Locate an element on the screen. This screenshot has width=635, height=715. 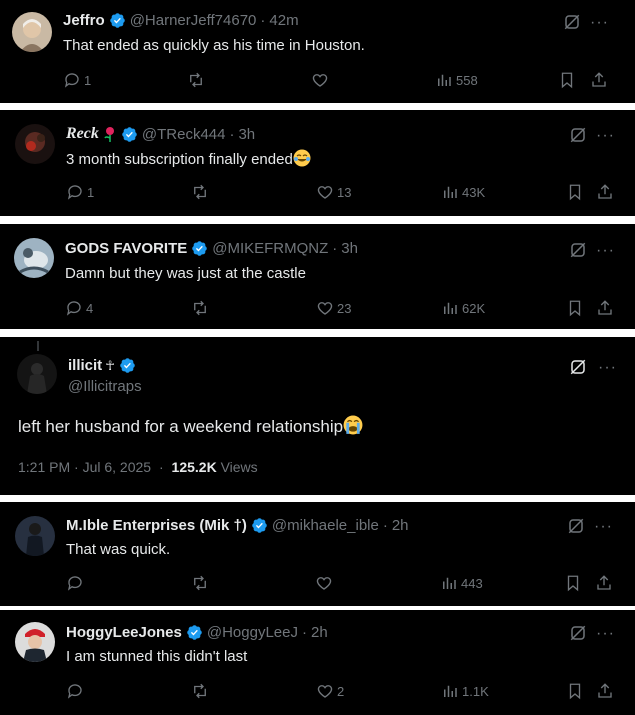
author-name: Jeffro is located at coordinates (84, 20).